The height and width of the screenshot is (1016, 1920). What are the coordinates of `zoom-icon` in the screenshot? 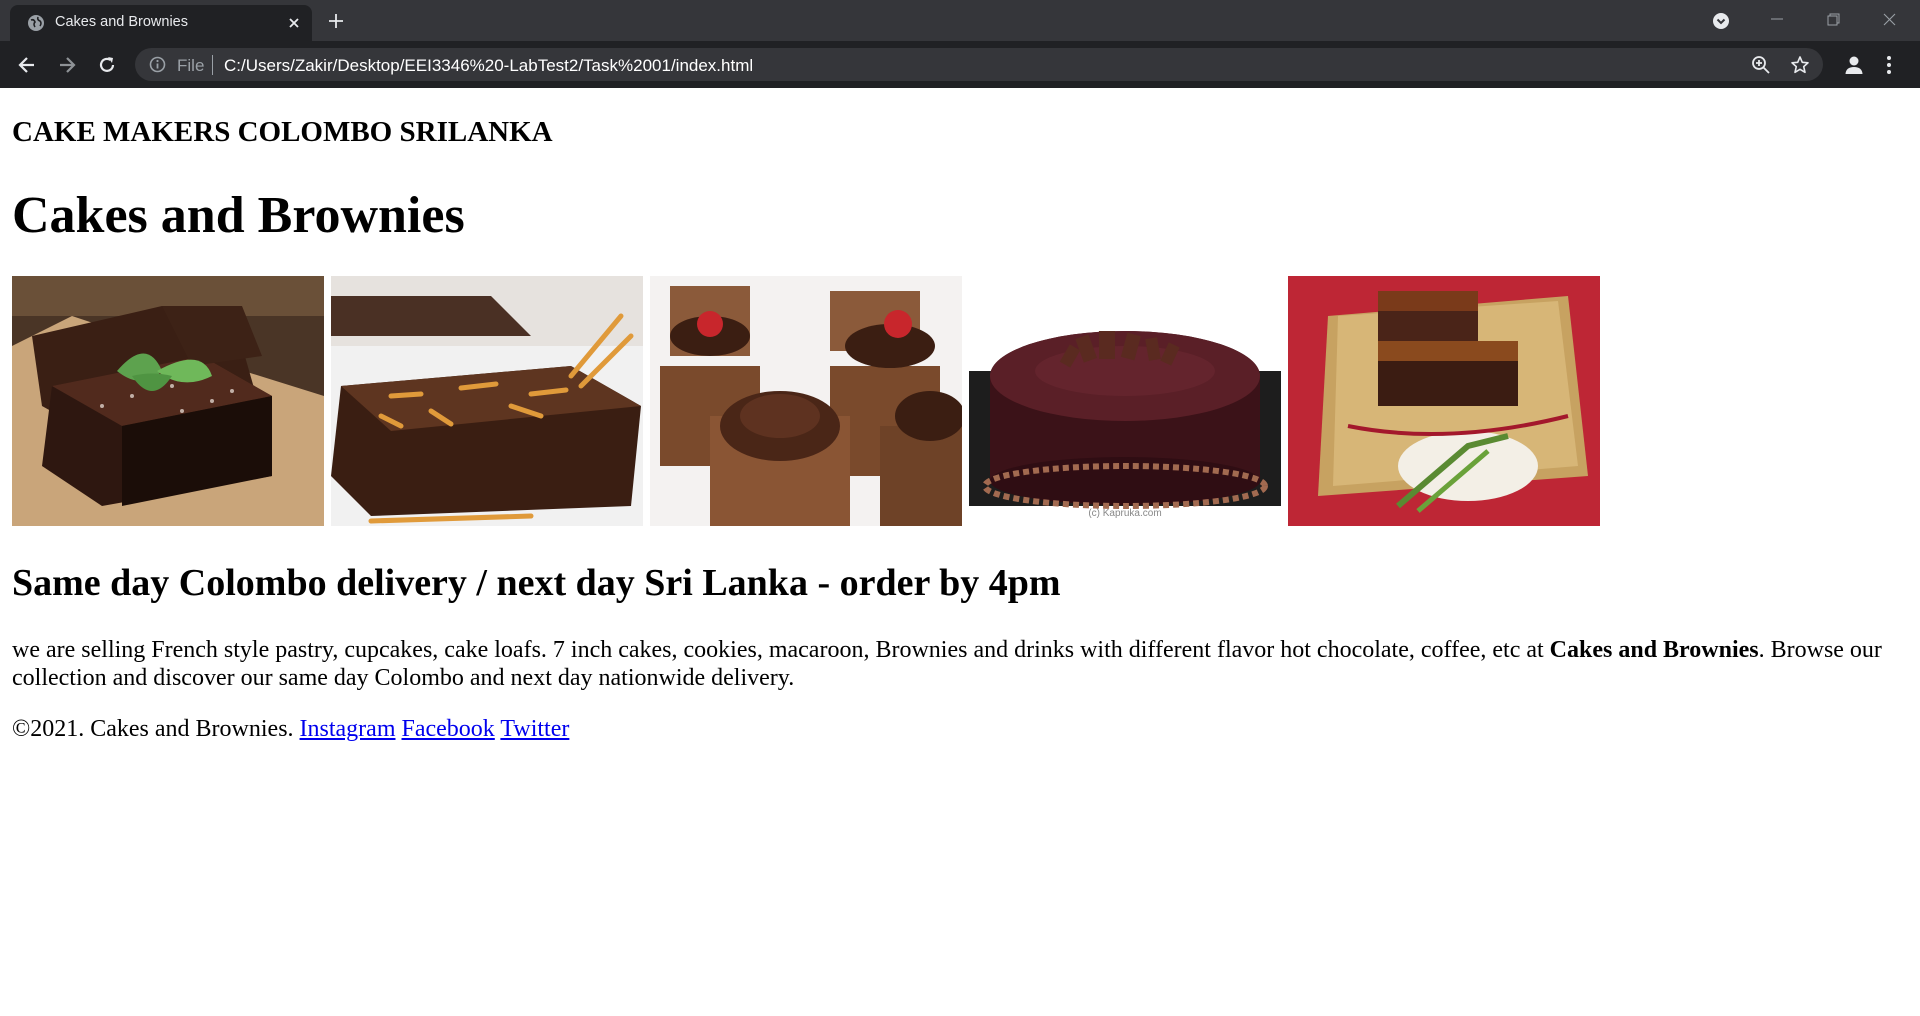 It's located at (1761, 65).